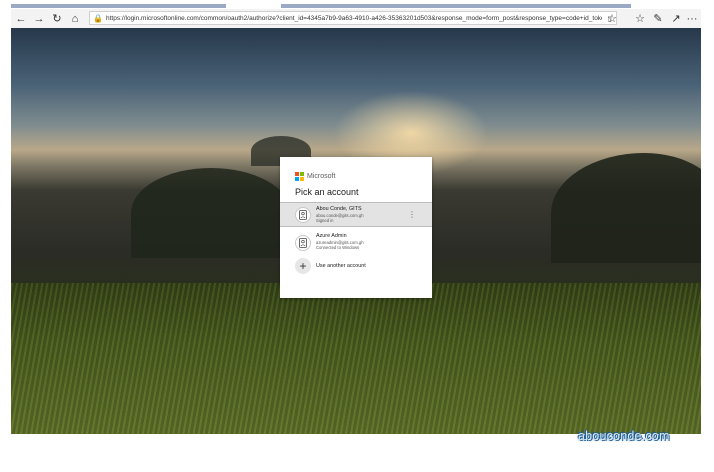 Image resolution: width=714 pixels, height=472 pixels. I want to click on microsoft-brand: Microsoft, so click(315, 176).